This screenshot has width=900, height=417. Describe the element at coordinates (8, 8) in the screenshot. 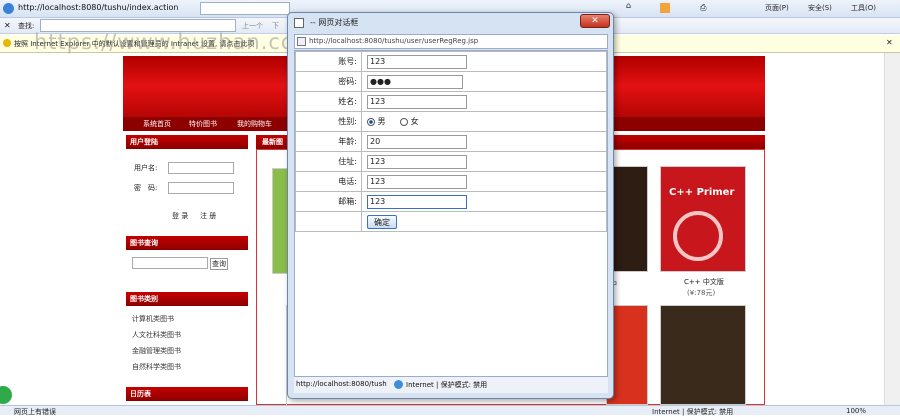

I see `ie-icon` at that location.